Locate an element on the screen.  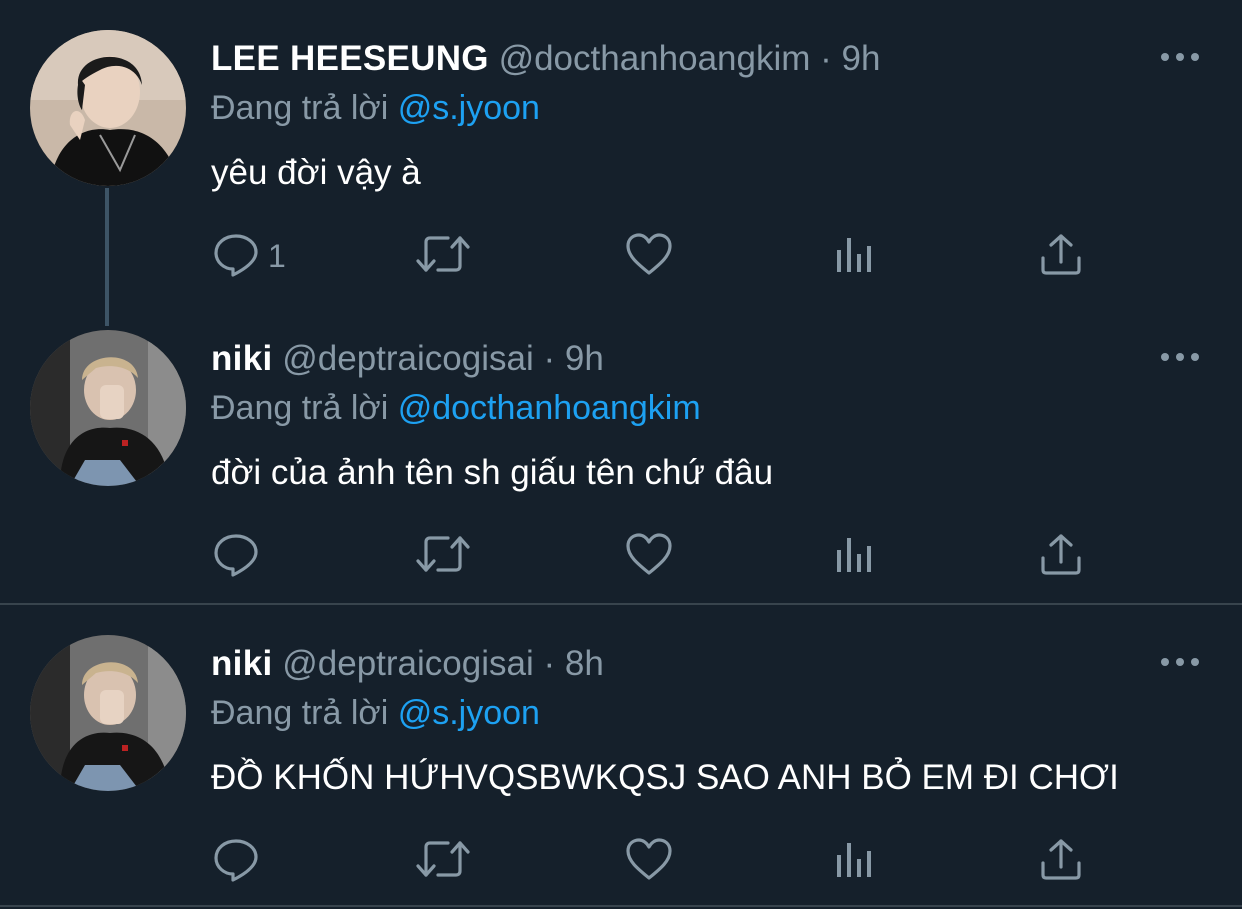
tweet-header: niki @deptraicogisai · 8h is located at coordinates (407, 664).